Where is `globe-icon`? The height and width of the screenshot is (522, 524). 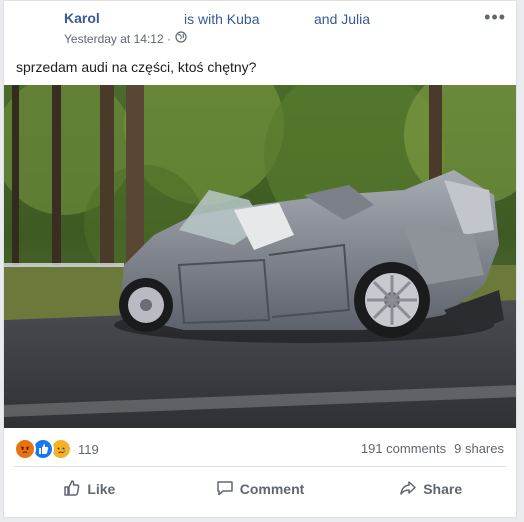
globe-icon is located at coordinates (181, 38).